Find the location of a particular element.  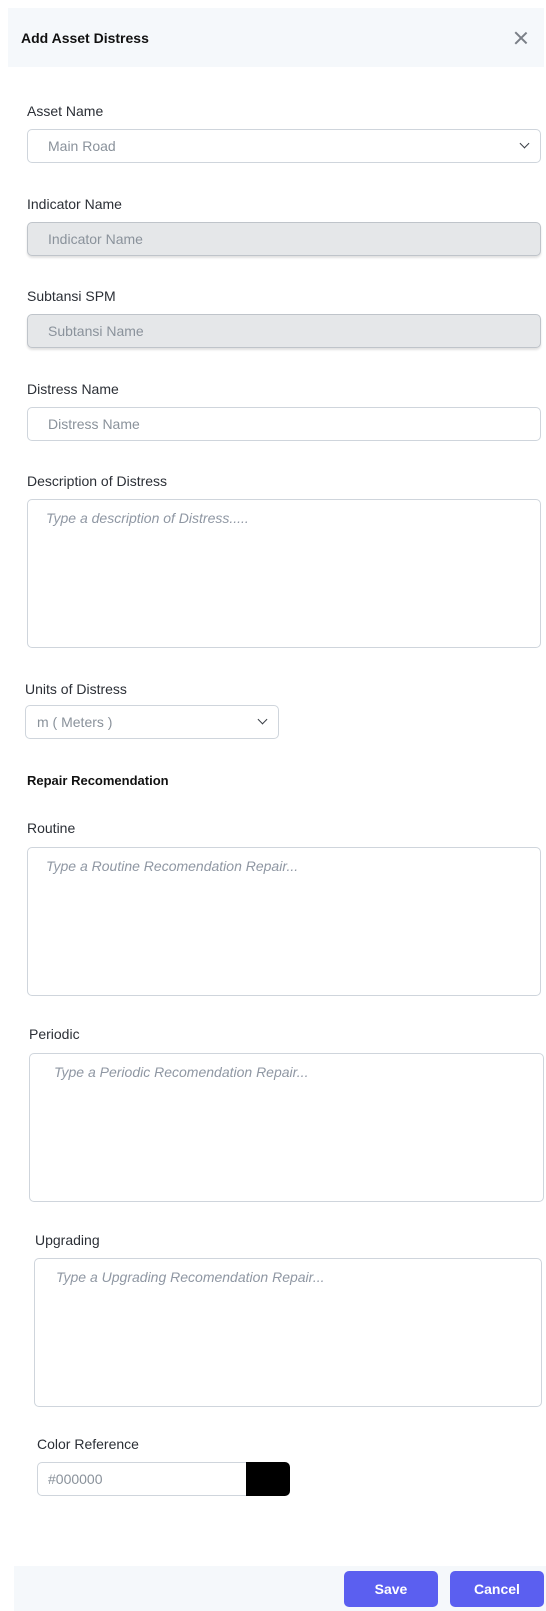

cancel-button: Cancel is located at coordinates (497, 1589).